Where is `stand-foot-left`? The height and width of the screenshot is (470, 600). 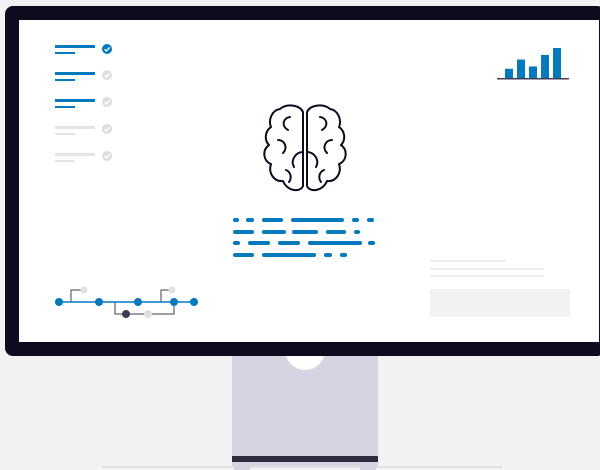
stand-foot-left is located at coordinates (242, 466).